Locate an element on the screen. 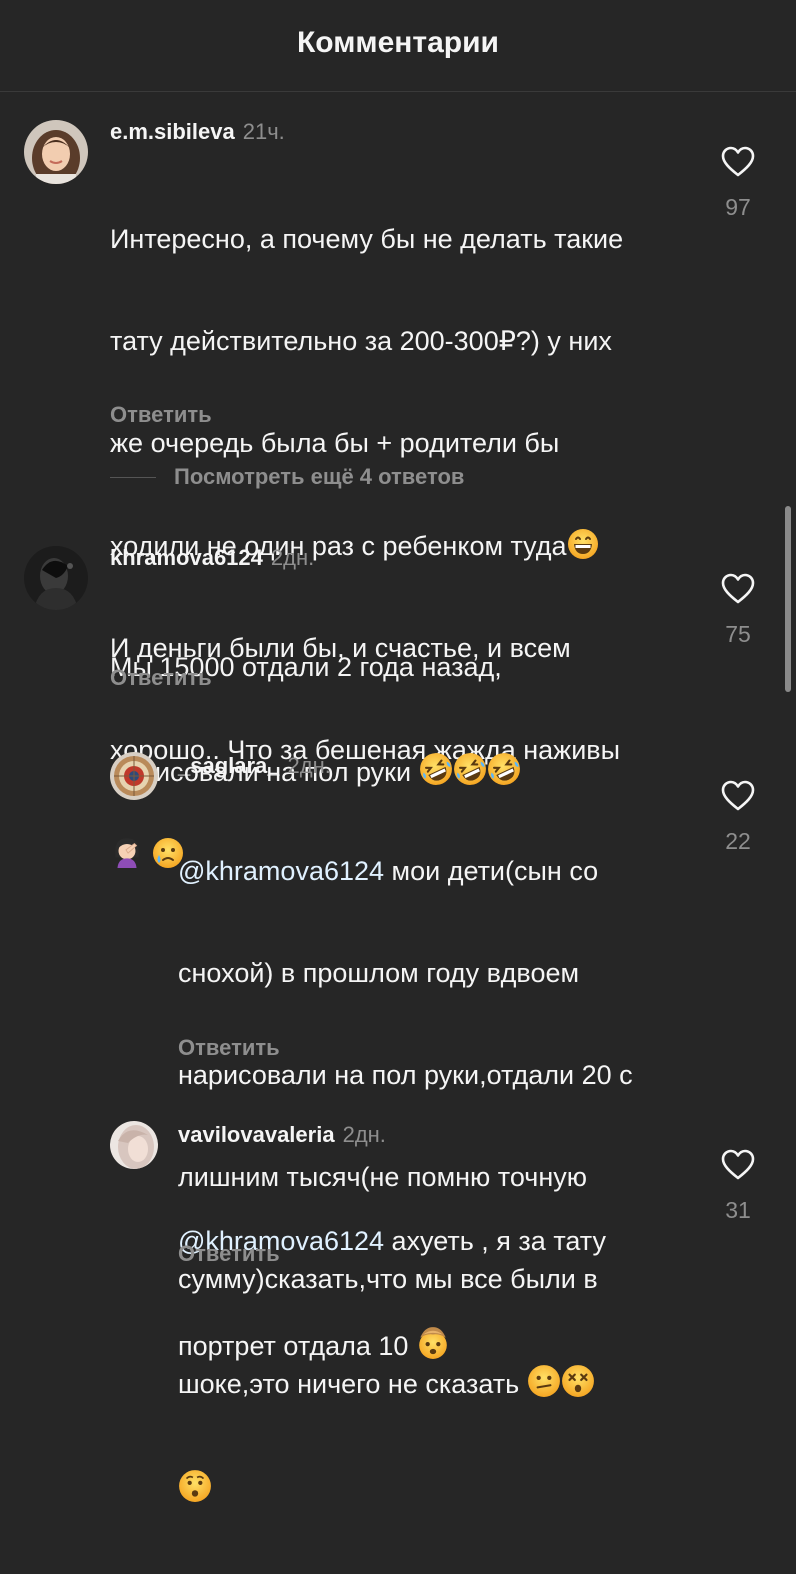  like-count: 97 is located at coordinates (738, 207).